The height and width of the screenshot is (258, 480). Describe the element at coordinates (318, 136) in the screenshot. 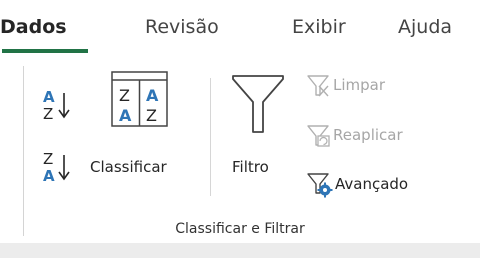

I see `reapply-filter-icon` at that location.